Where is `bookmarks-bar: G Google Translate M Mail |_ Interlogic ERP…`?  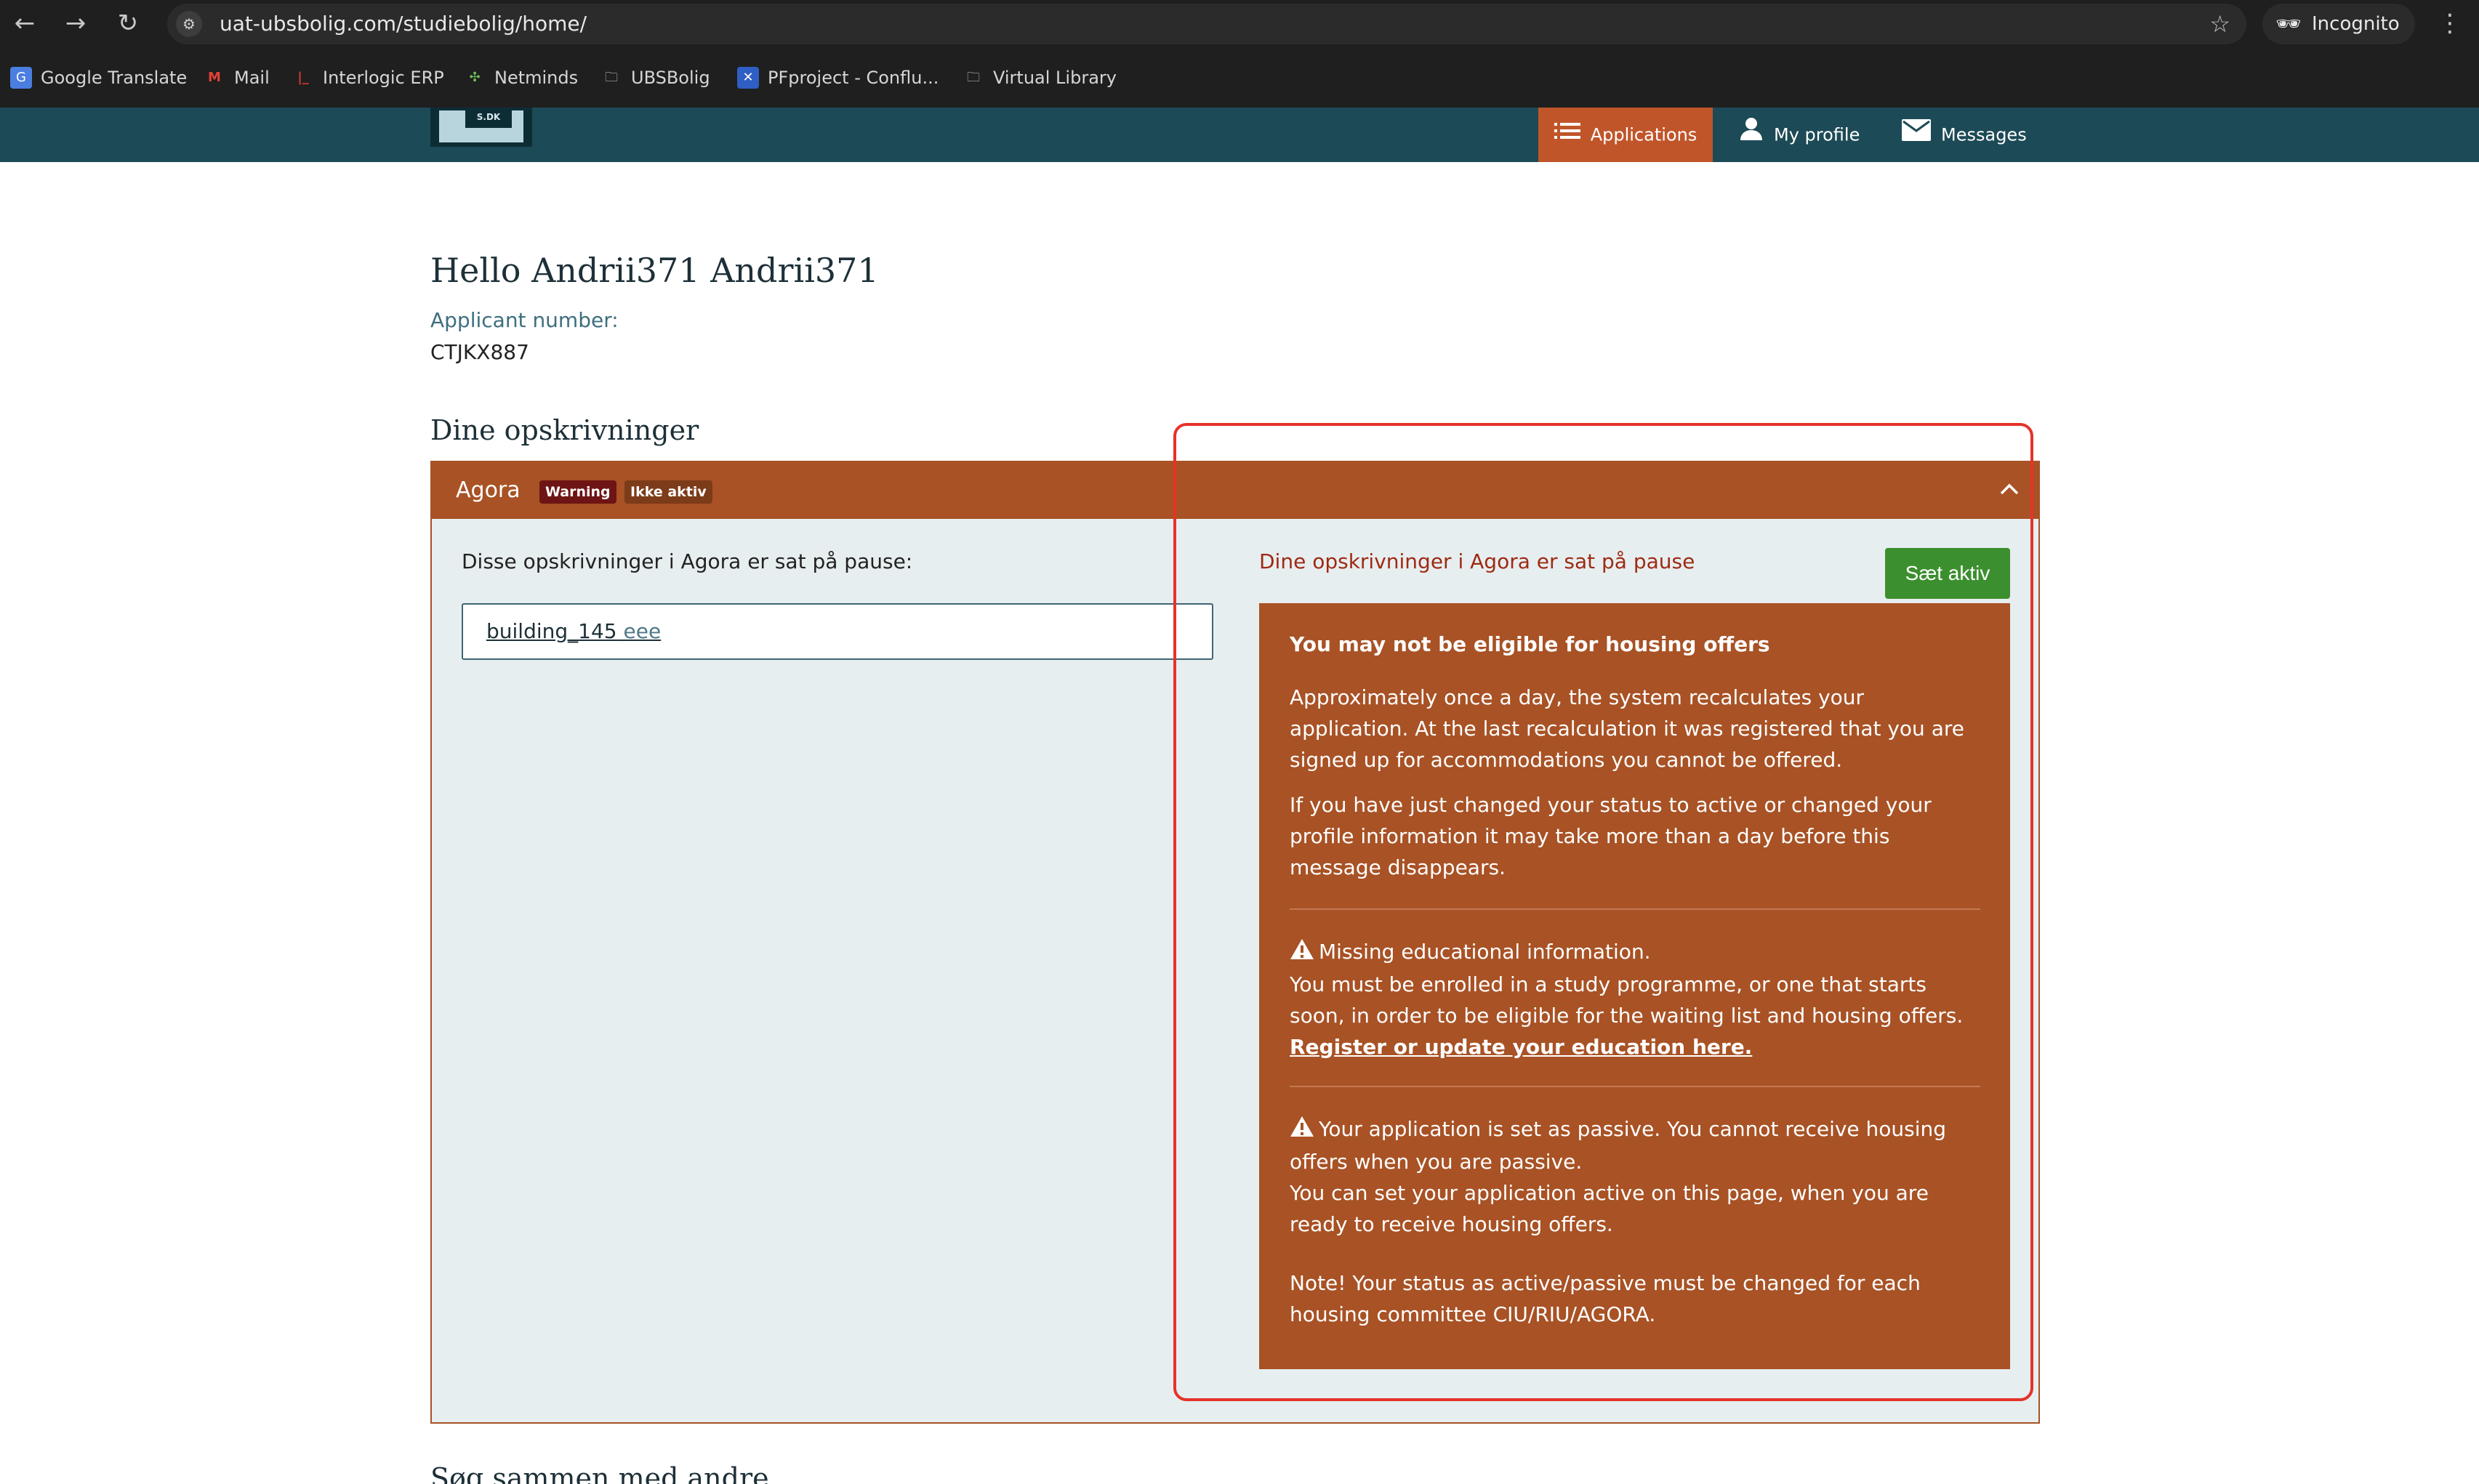 bookmarks-bar: G Google Translate M Mail |_ Interlogic ERP… is located at coordinates (1239, 77).